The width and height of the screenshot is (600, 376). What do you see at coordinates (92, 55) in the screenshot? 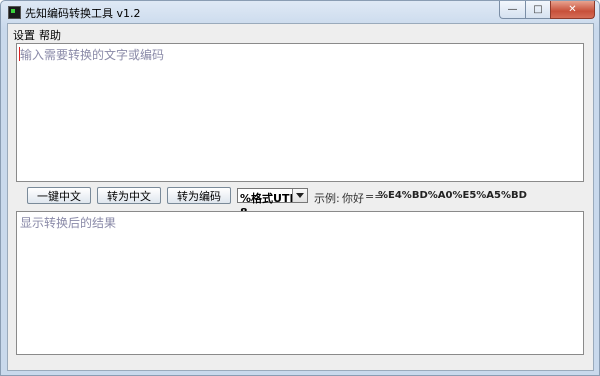
I see `input-placeholder: 输入需要转换的文字或编码` at bounding box center [92, 55].